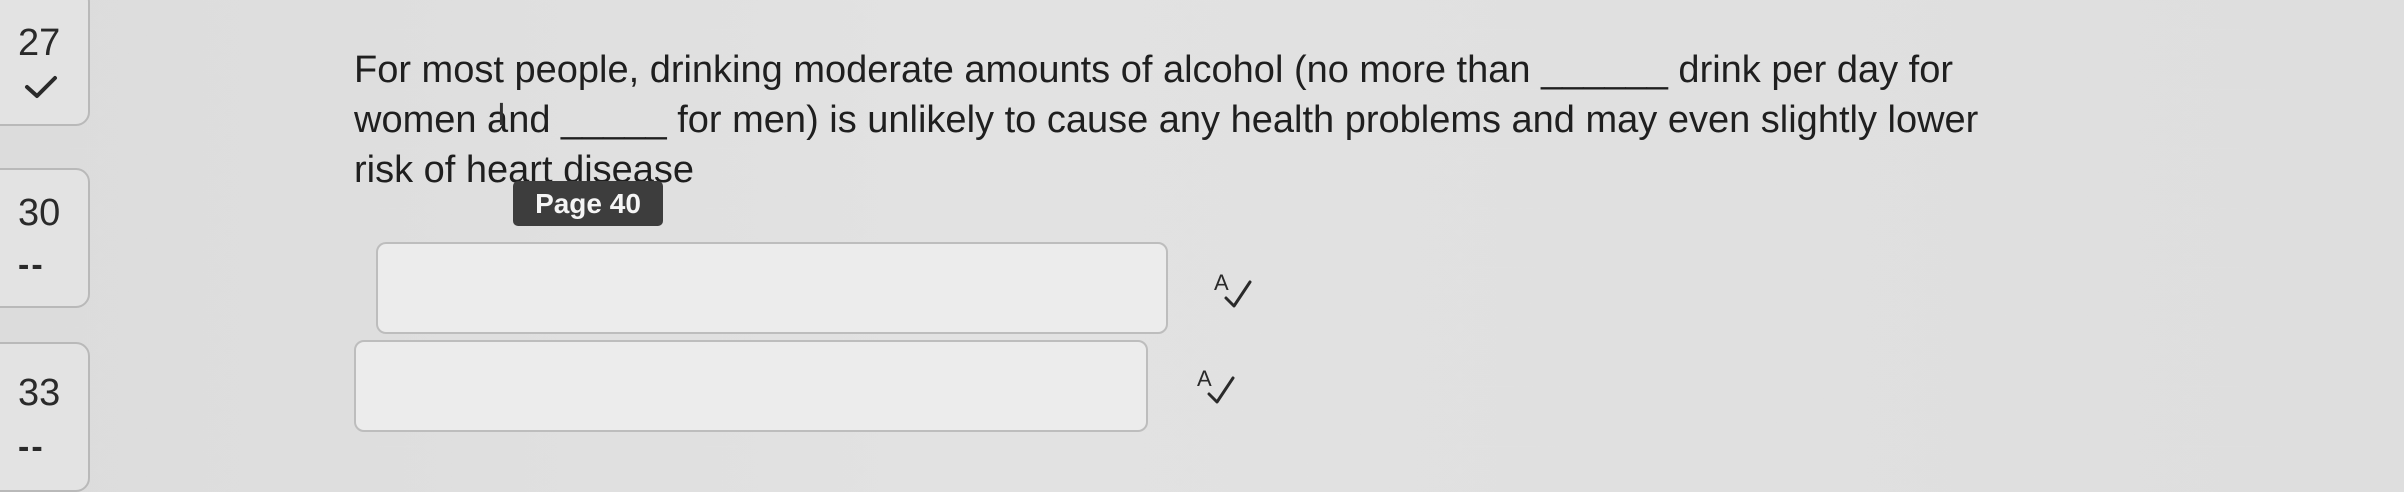  Describe the element at coordinates (39, 393) in the screenshot. I see `nav-item-number: 33` at that location.